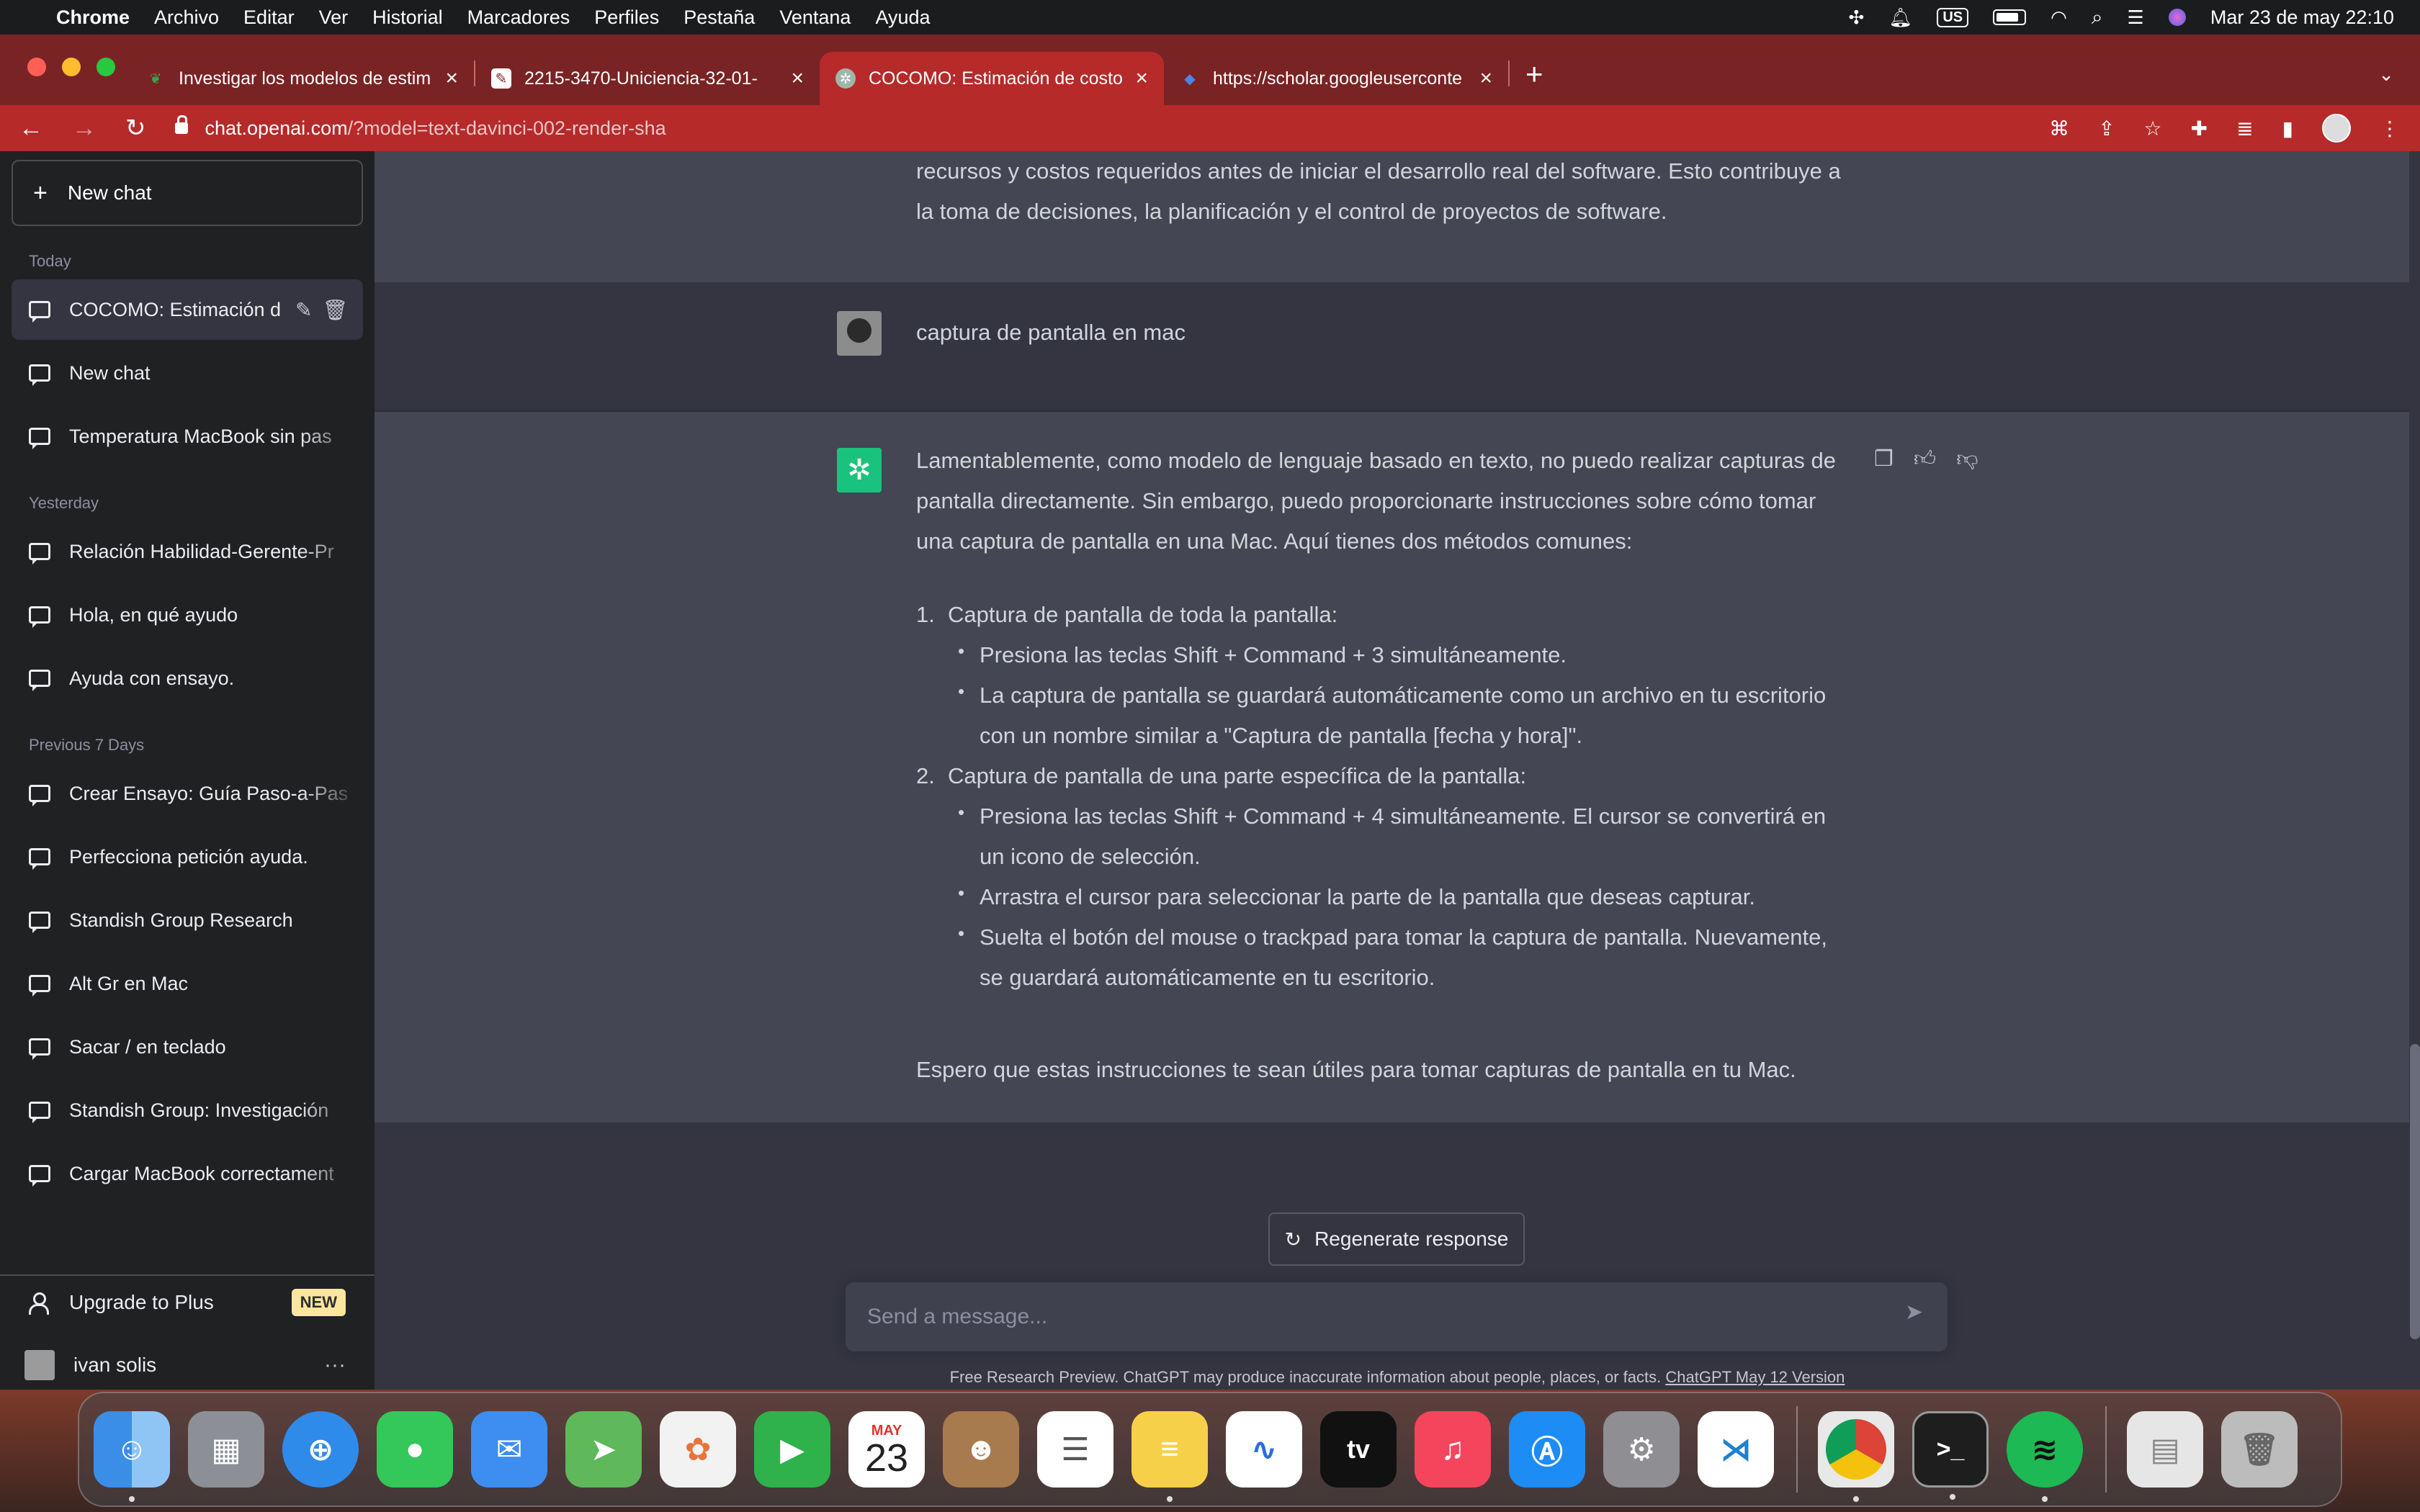 The image size is (2420, 1512). Describe the element at coordinates (1169, 1456) in the screenshot. I see `notes-icon: ≡` at that location.